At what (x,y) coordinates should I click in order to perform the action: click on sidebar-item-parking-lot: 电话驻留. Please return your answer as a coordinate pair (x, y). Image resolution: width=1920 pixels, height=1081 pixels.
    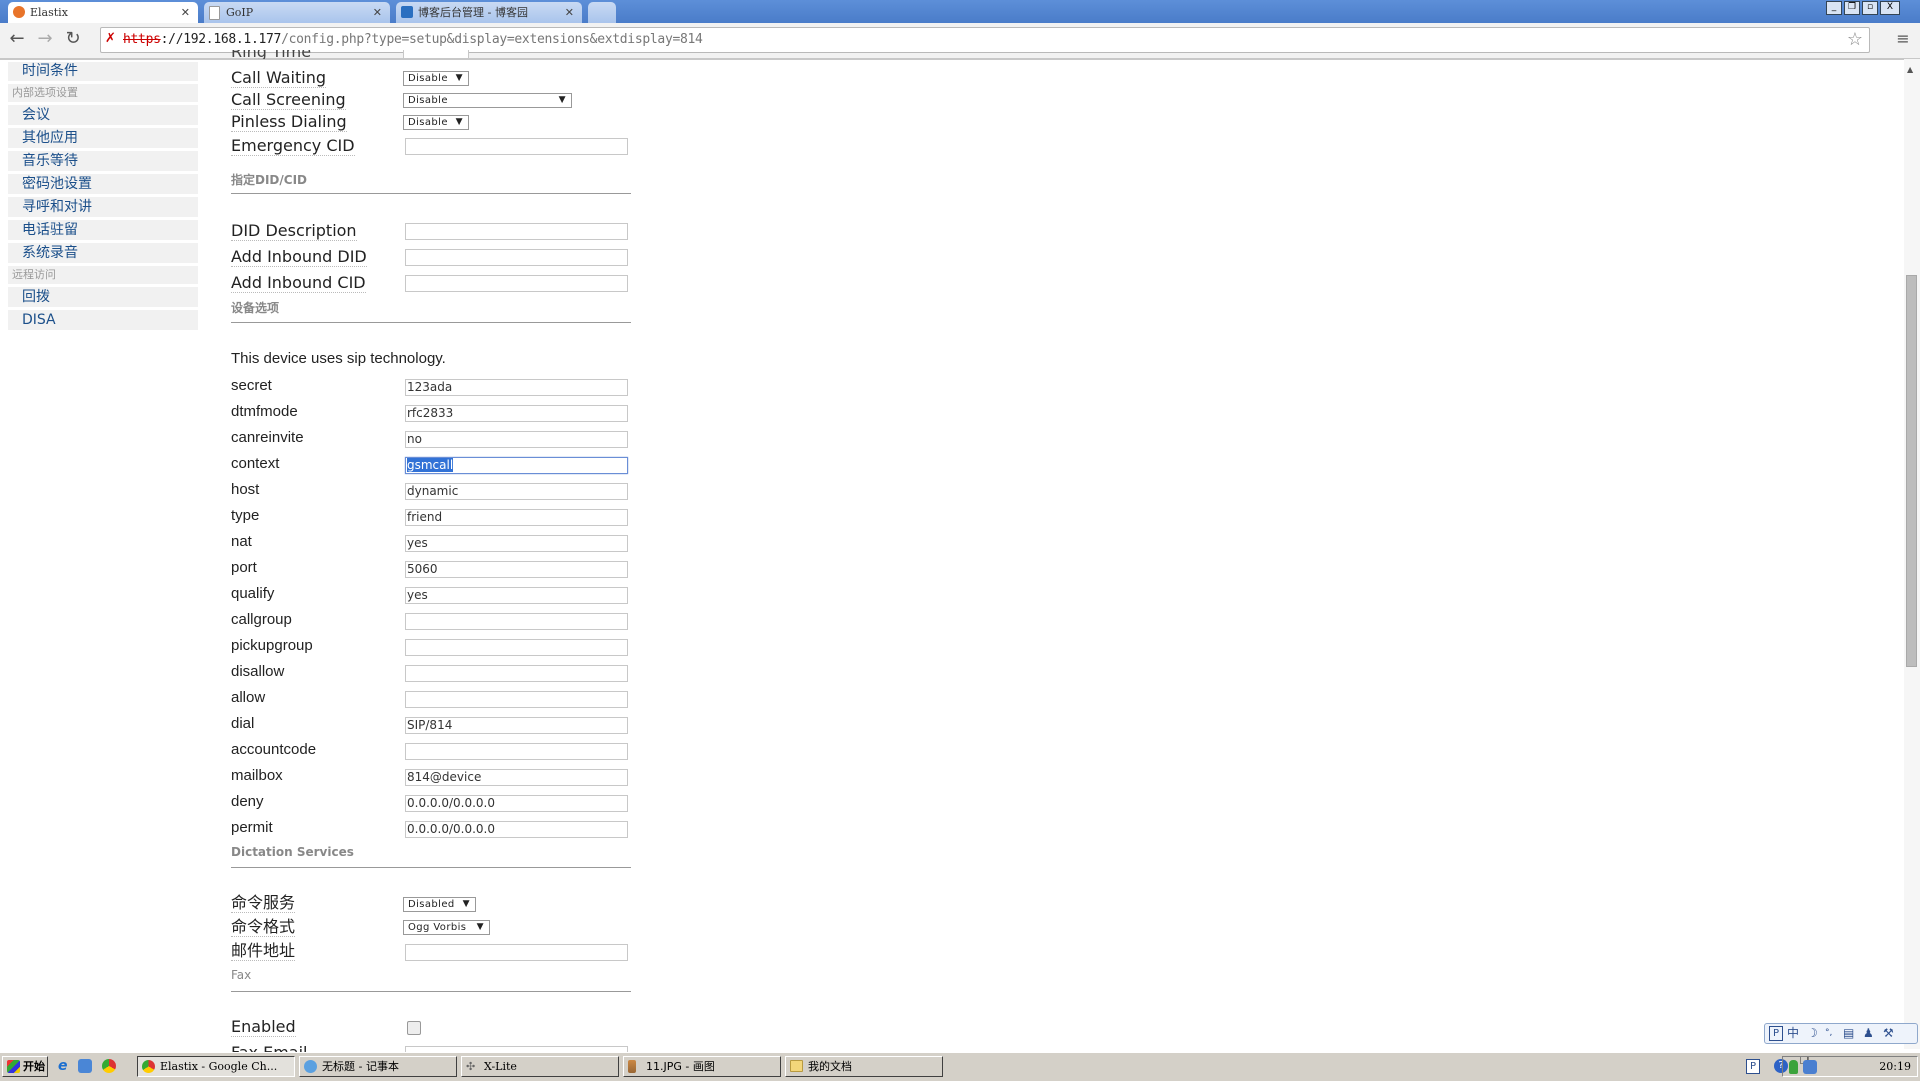
    Looking at the image, I should click on (103, 230).